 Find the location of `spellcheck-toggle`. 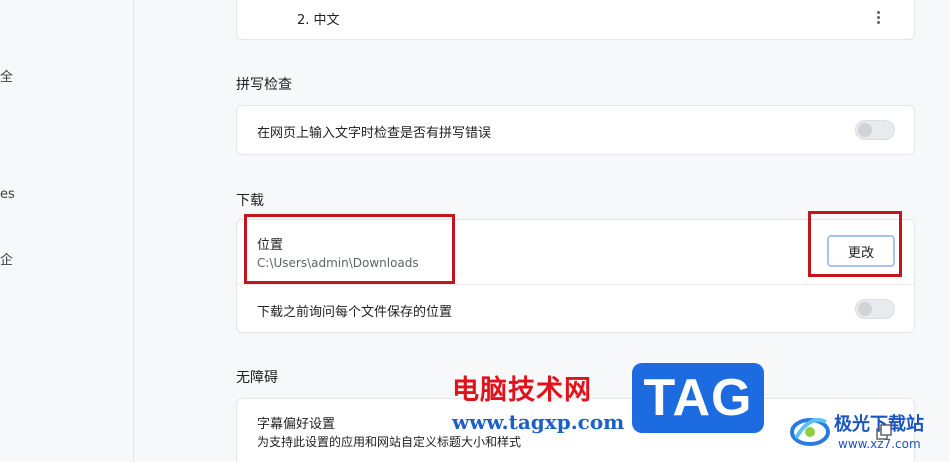

spellcheck-toggle is located at coordinates (875, 130).